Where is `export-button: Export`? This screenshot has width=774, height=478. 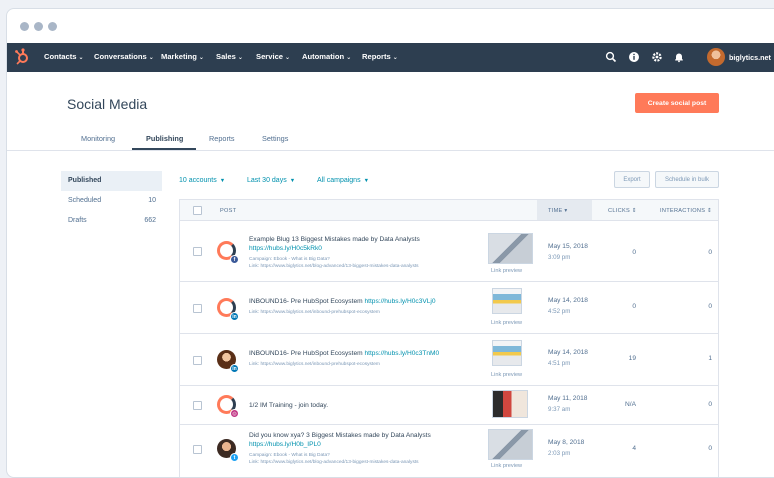 export-button: Export is located at coordinates (632, 179).